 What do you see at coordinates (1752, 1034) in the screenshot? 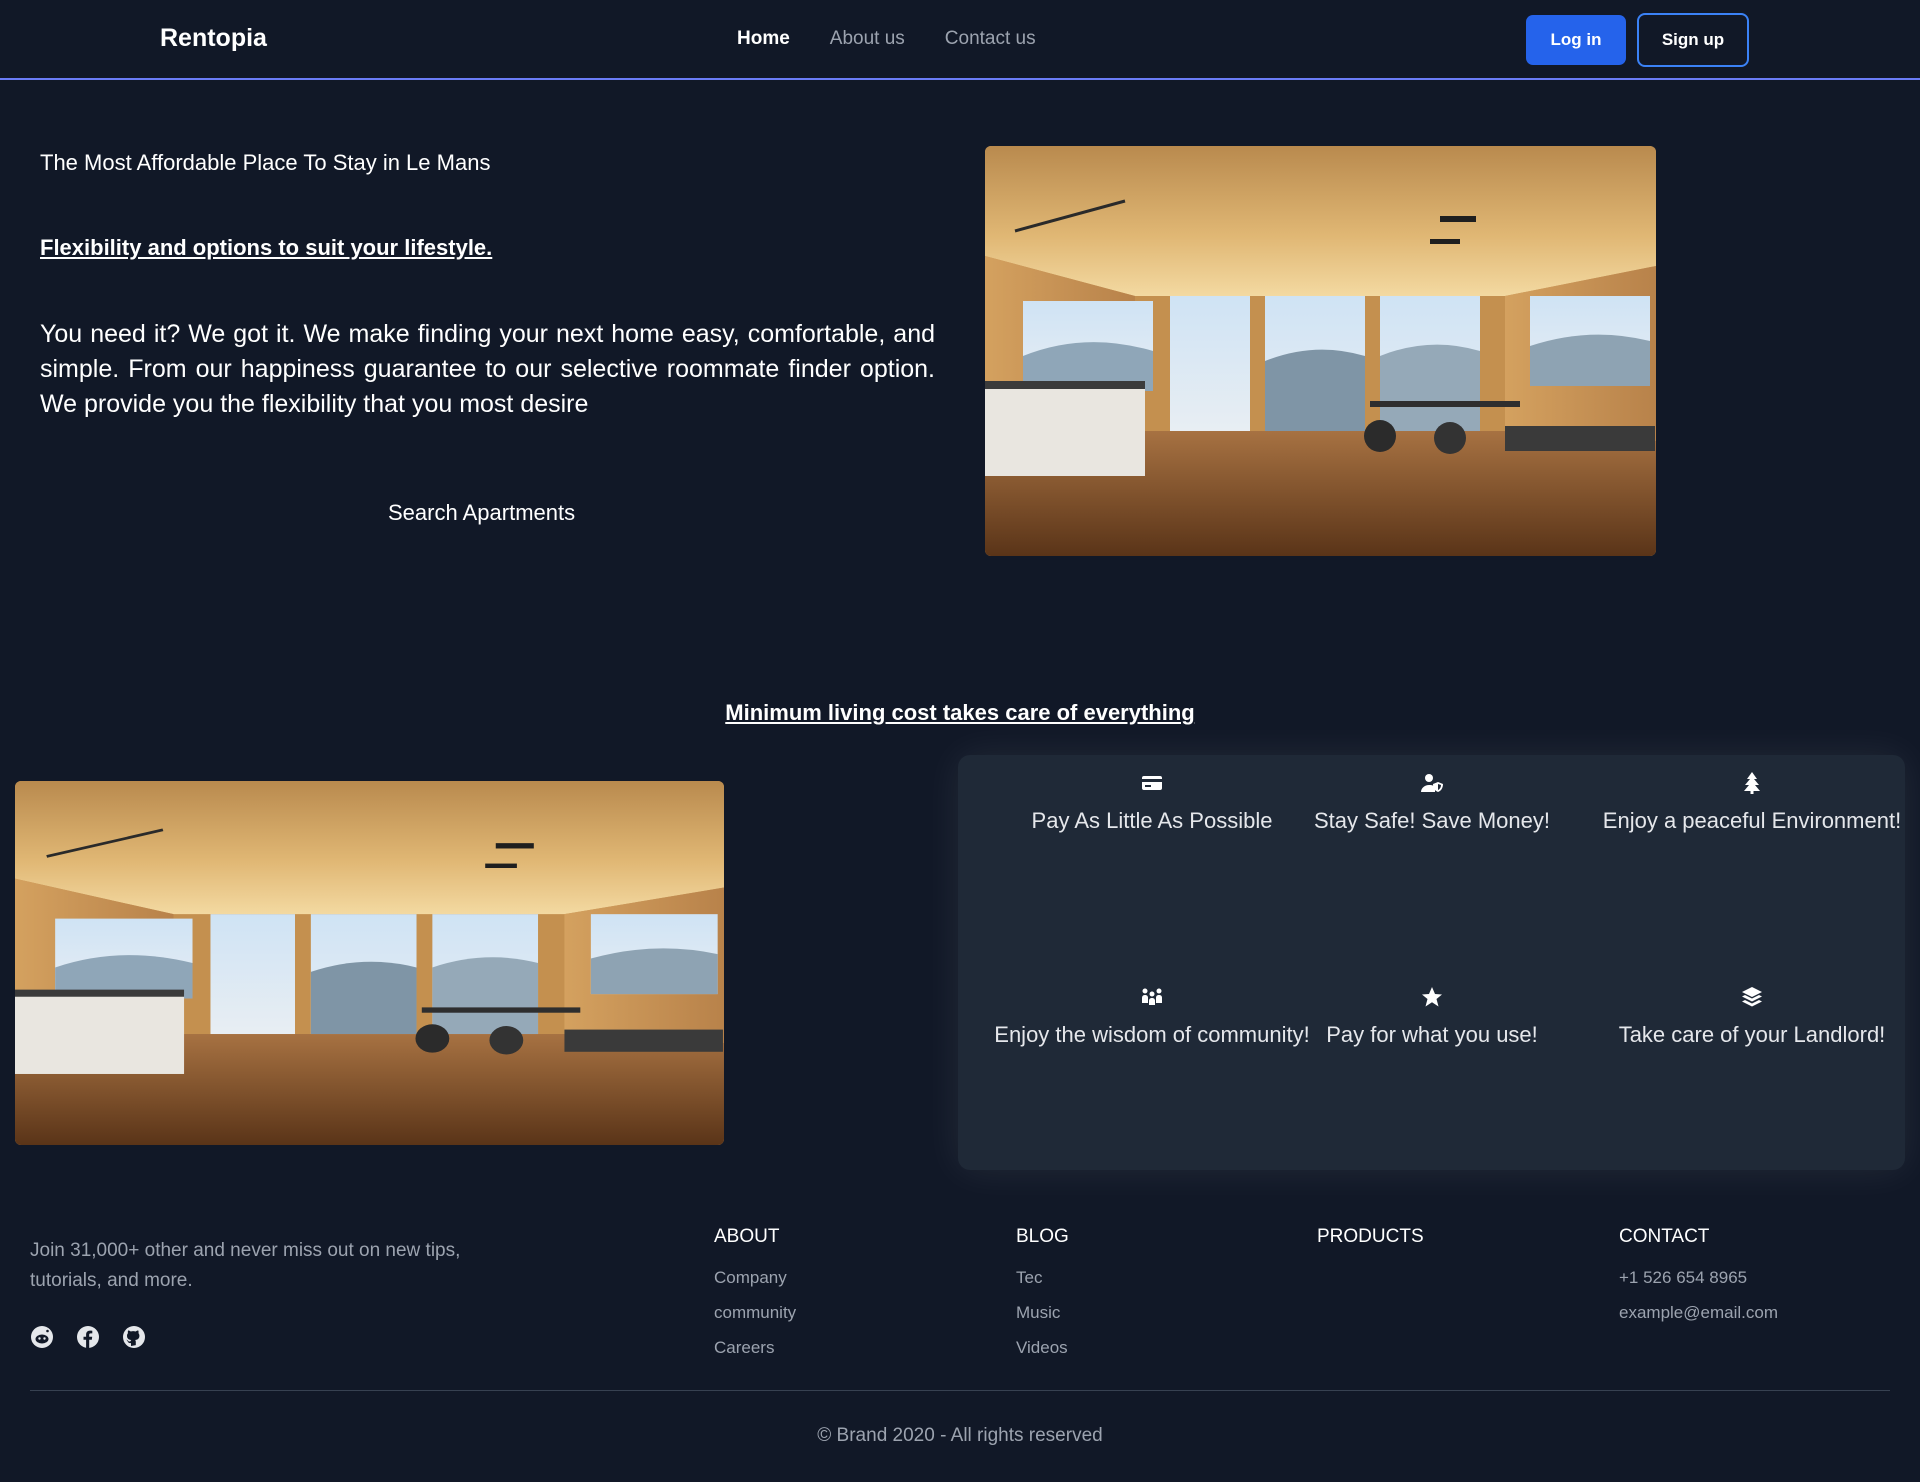
I see `feature-label: Take care of your Landlord!` at bounding box center [1752, 1034].